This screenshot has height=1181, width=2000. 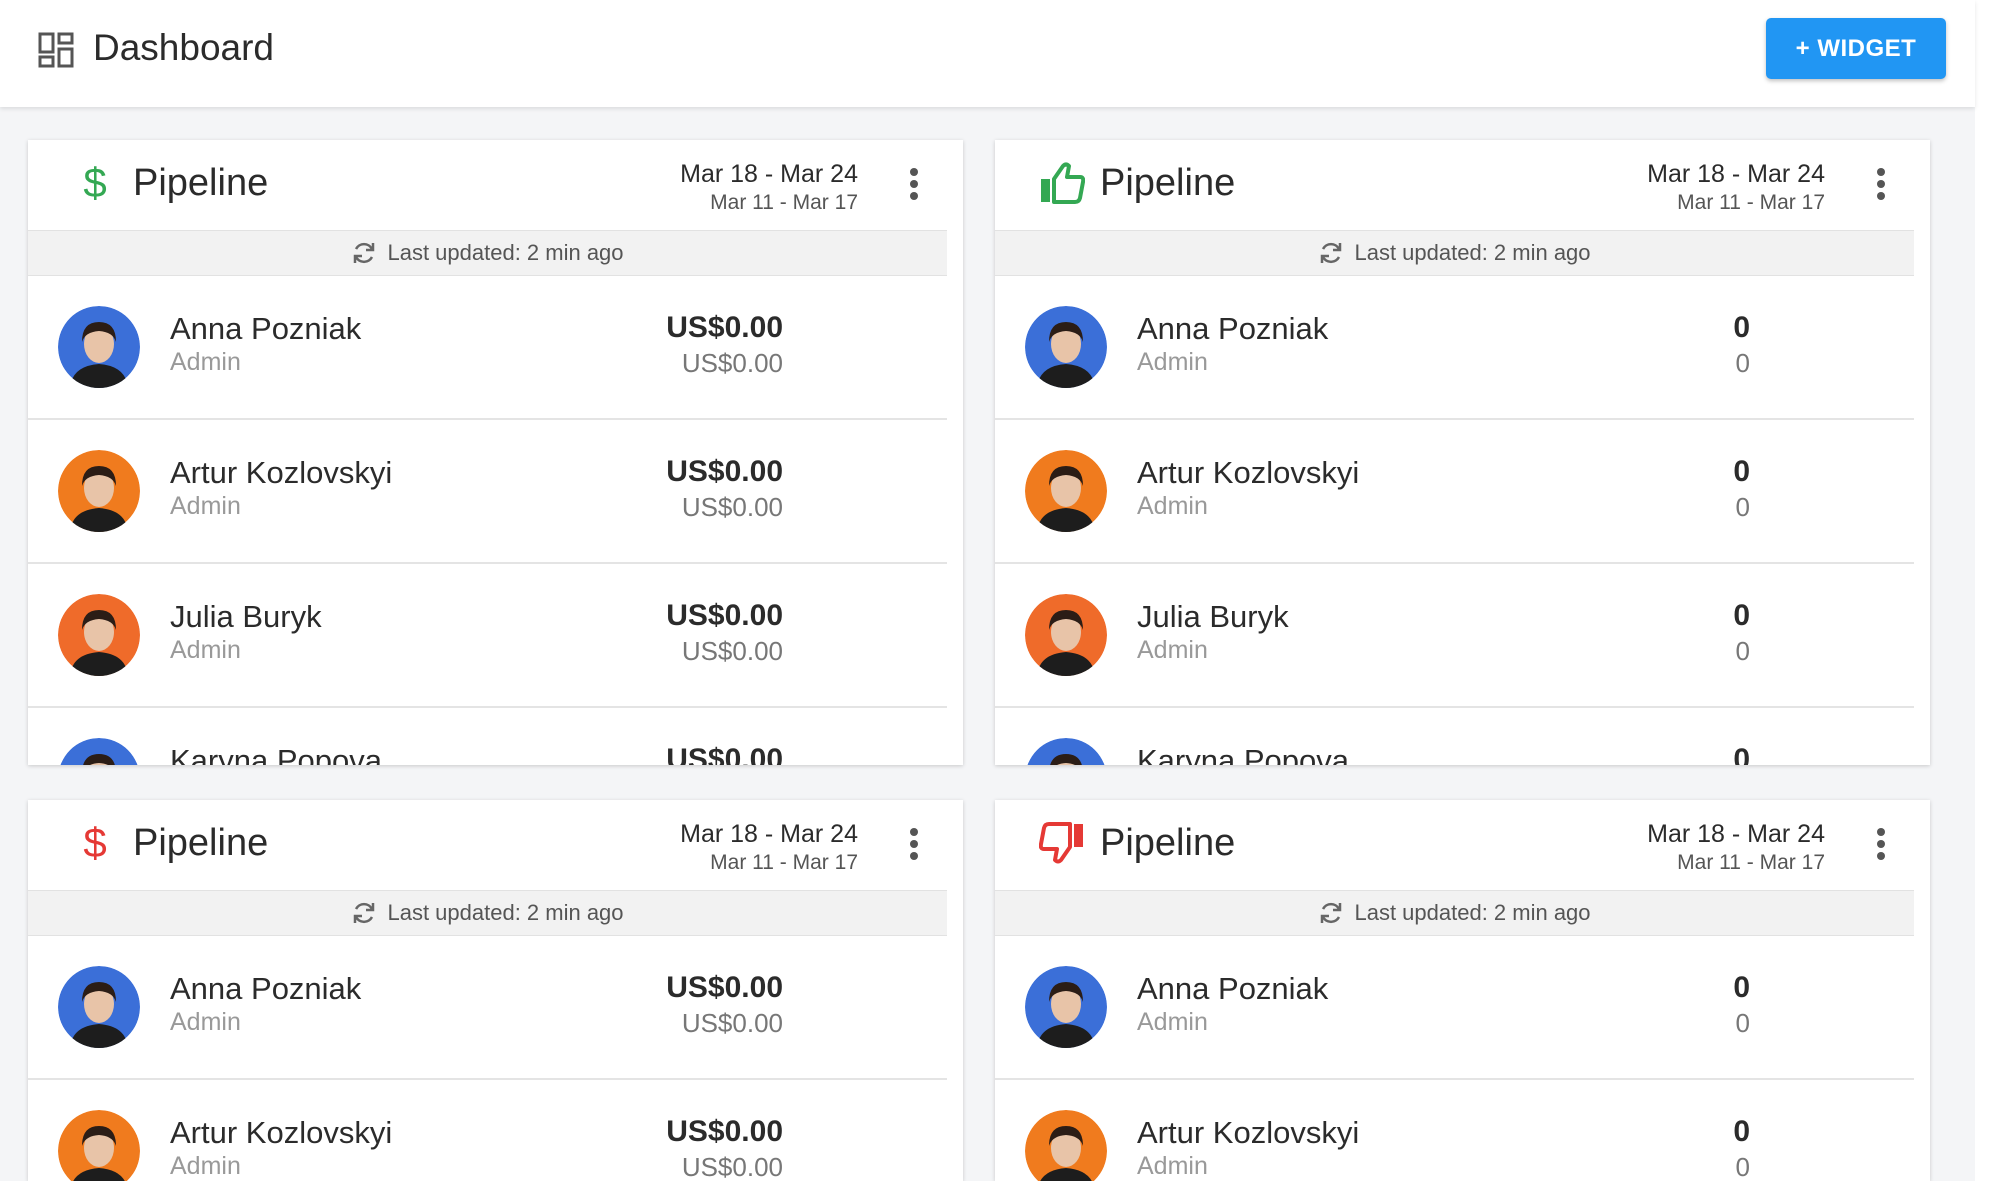 I want to click on list-item: Julia Buryk Admin US$0.00 US$0.00, so click(x=487, y=636).